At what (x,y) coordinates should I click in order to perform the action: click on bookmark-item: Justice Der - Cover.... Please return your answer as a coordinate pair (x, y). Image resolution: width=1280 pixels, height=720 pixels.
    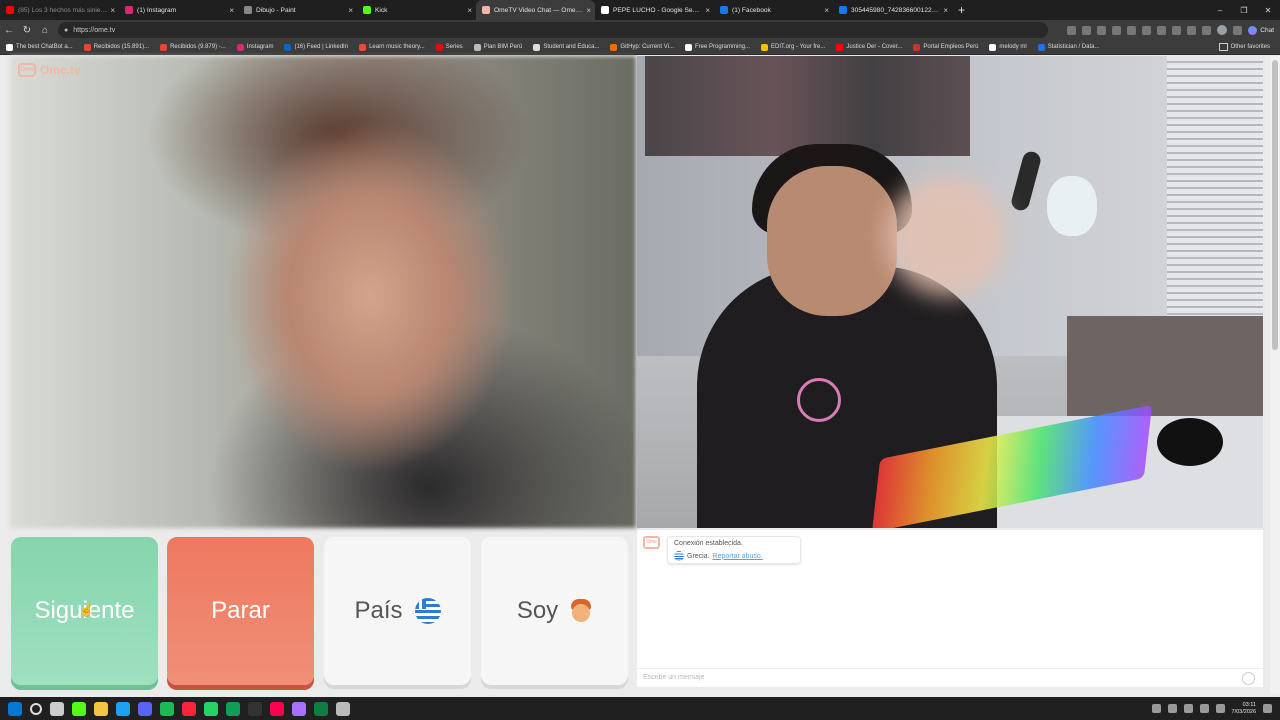
    Looking at the image, I should click on (869, 47).